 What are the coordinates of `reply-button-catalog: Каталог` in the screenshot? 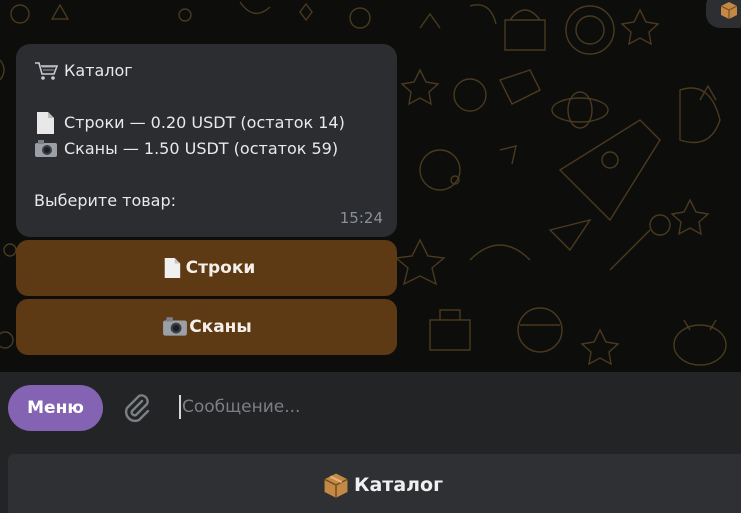 It's located at (374, 483).